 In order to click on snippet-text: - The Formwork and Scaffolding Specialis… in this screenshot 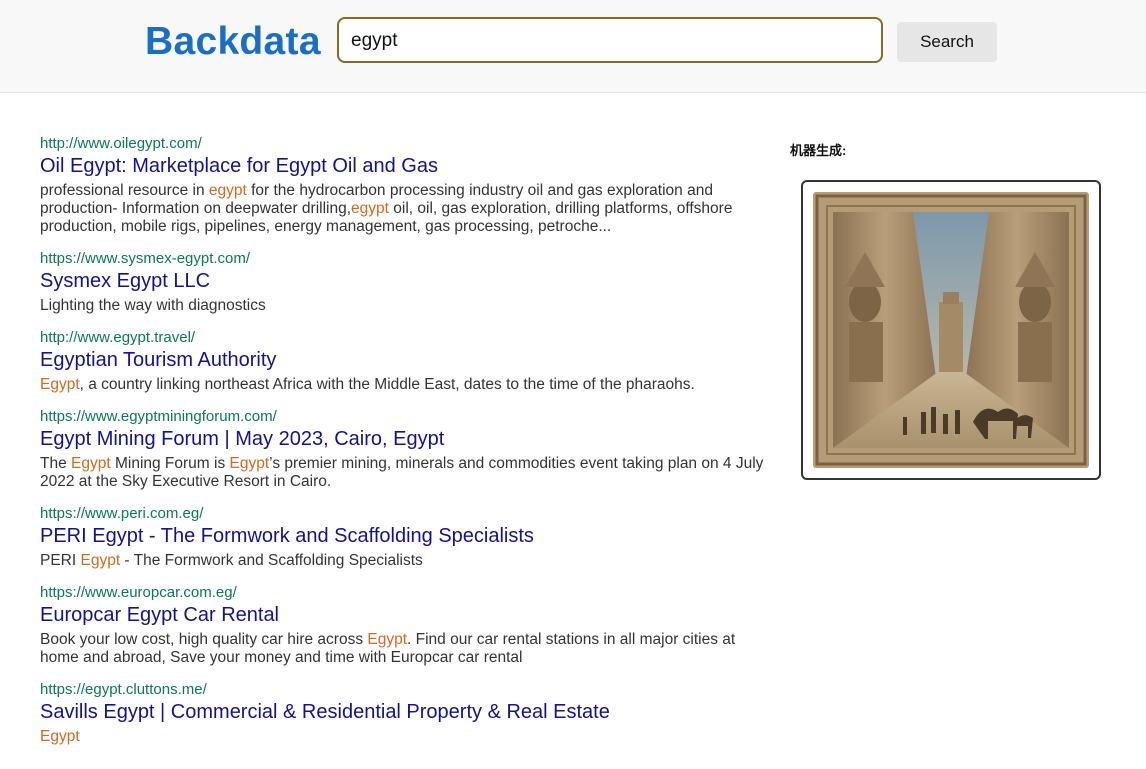, I will do `click(271, 560)`.